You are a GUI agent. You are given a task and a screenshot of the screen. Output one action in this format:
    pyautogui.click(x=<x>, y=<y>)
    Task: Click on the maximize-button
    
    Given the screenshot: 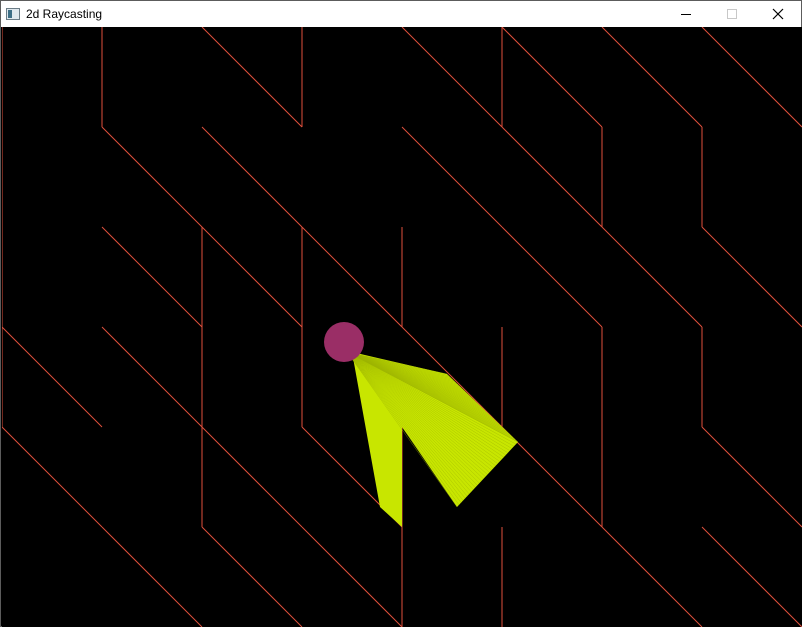 What is the action you would take?
    pyautogui.click(x=732, y=14)
    